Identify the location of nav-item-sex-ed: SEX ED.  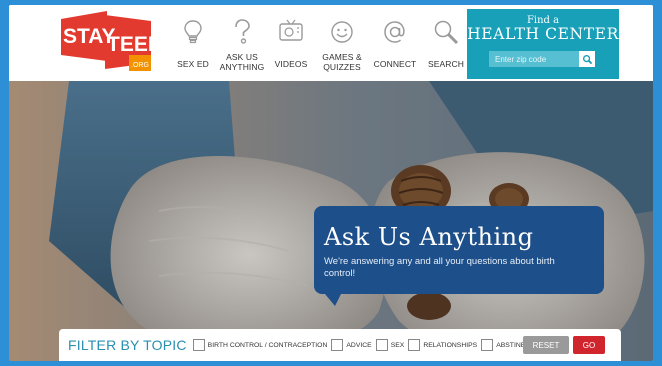
(193, 43).